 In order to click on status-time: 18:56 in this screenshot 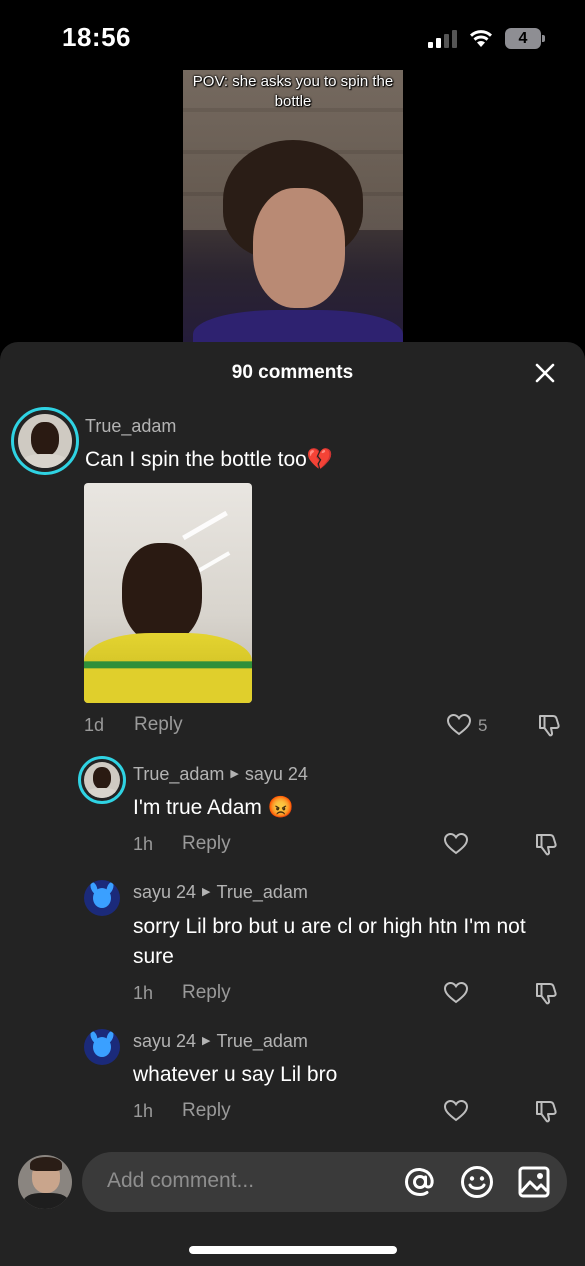, I will do `click(96, 37)`.